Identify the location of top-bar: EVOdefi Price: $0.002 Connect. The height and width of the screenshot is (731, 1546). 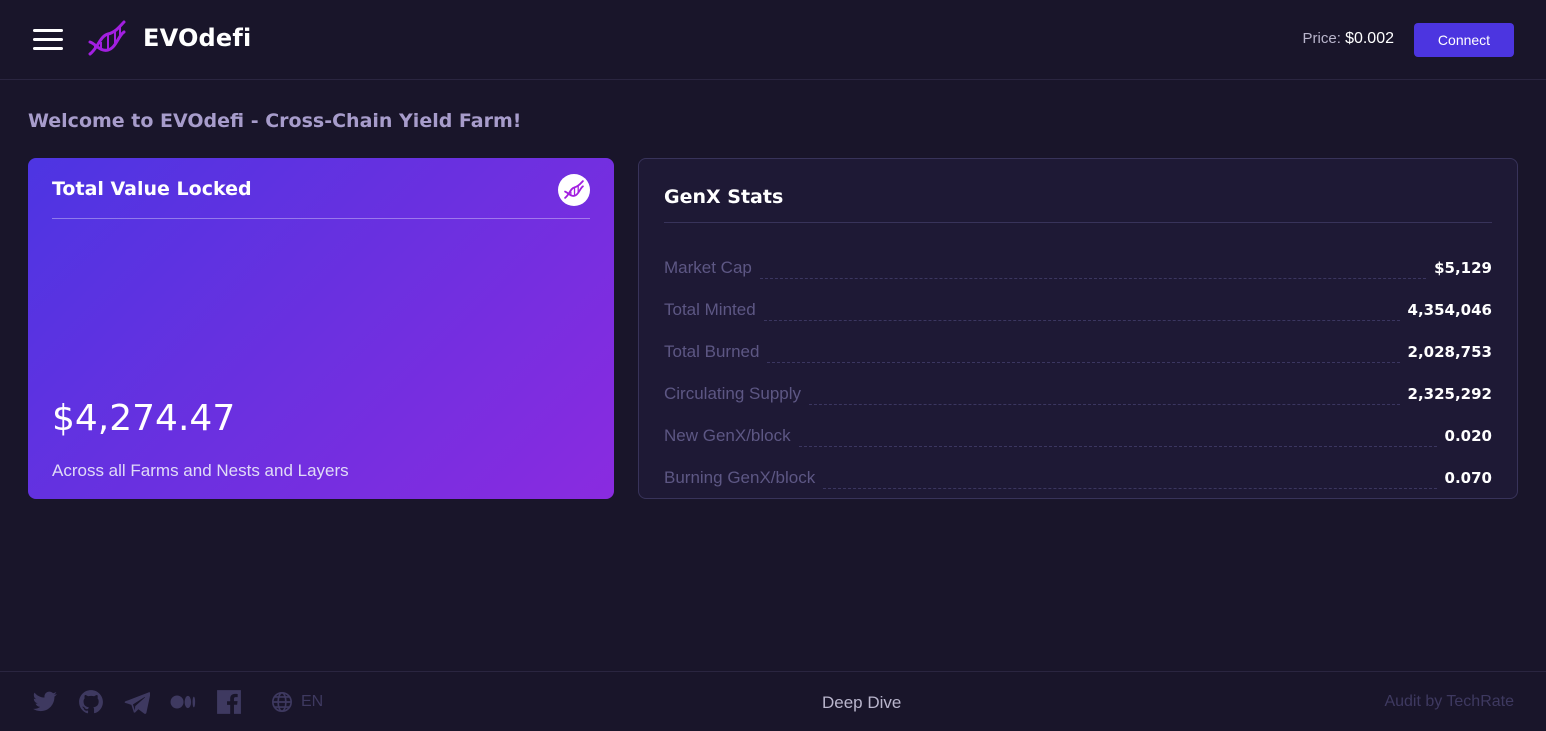
(773, 40).